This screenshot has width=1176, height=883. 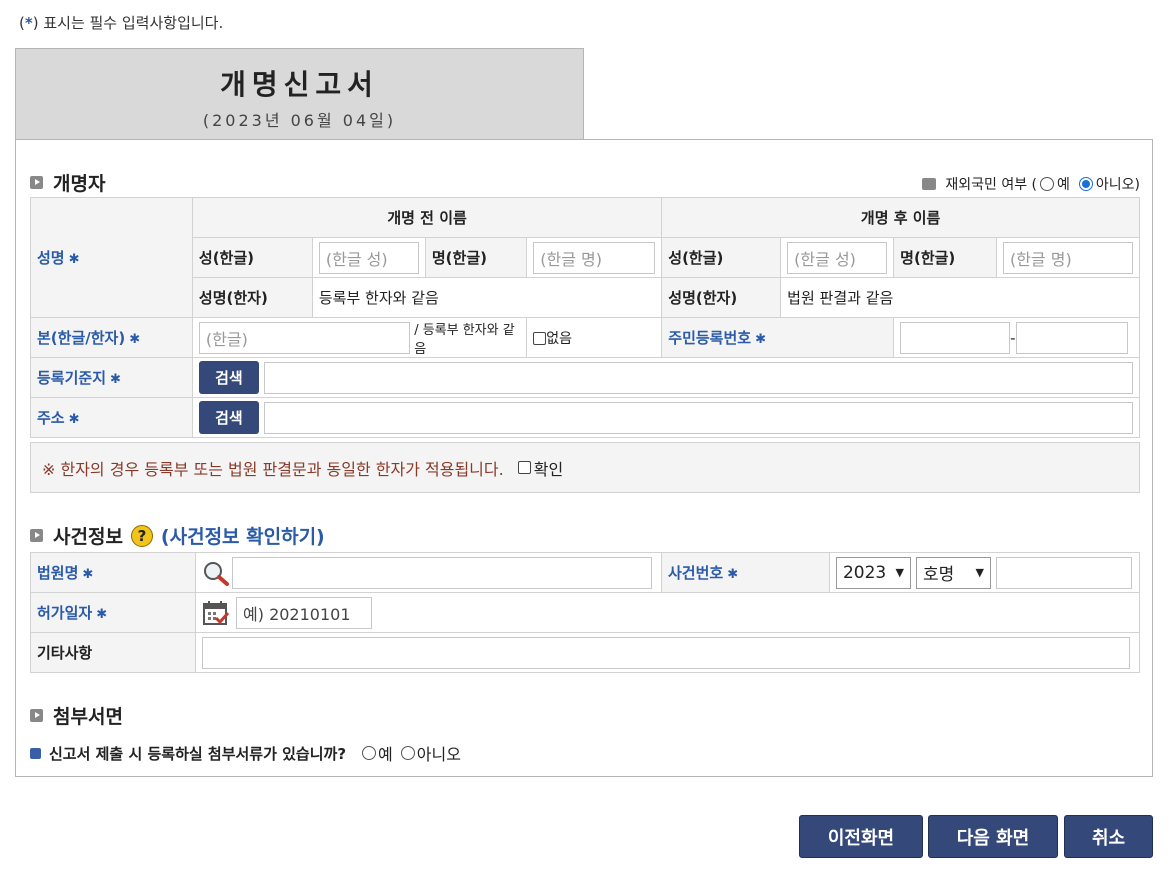 I want to click on address-input, so click(x=698, y=417).